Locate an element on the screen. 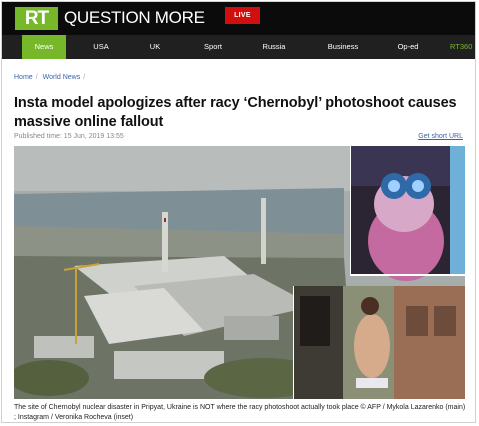  rt-logo: RT is located at coordinates (36, 18).